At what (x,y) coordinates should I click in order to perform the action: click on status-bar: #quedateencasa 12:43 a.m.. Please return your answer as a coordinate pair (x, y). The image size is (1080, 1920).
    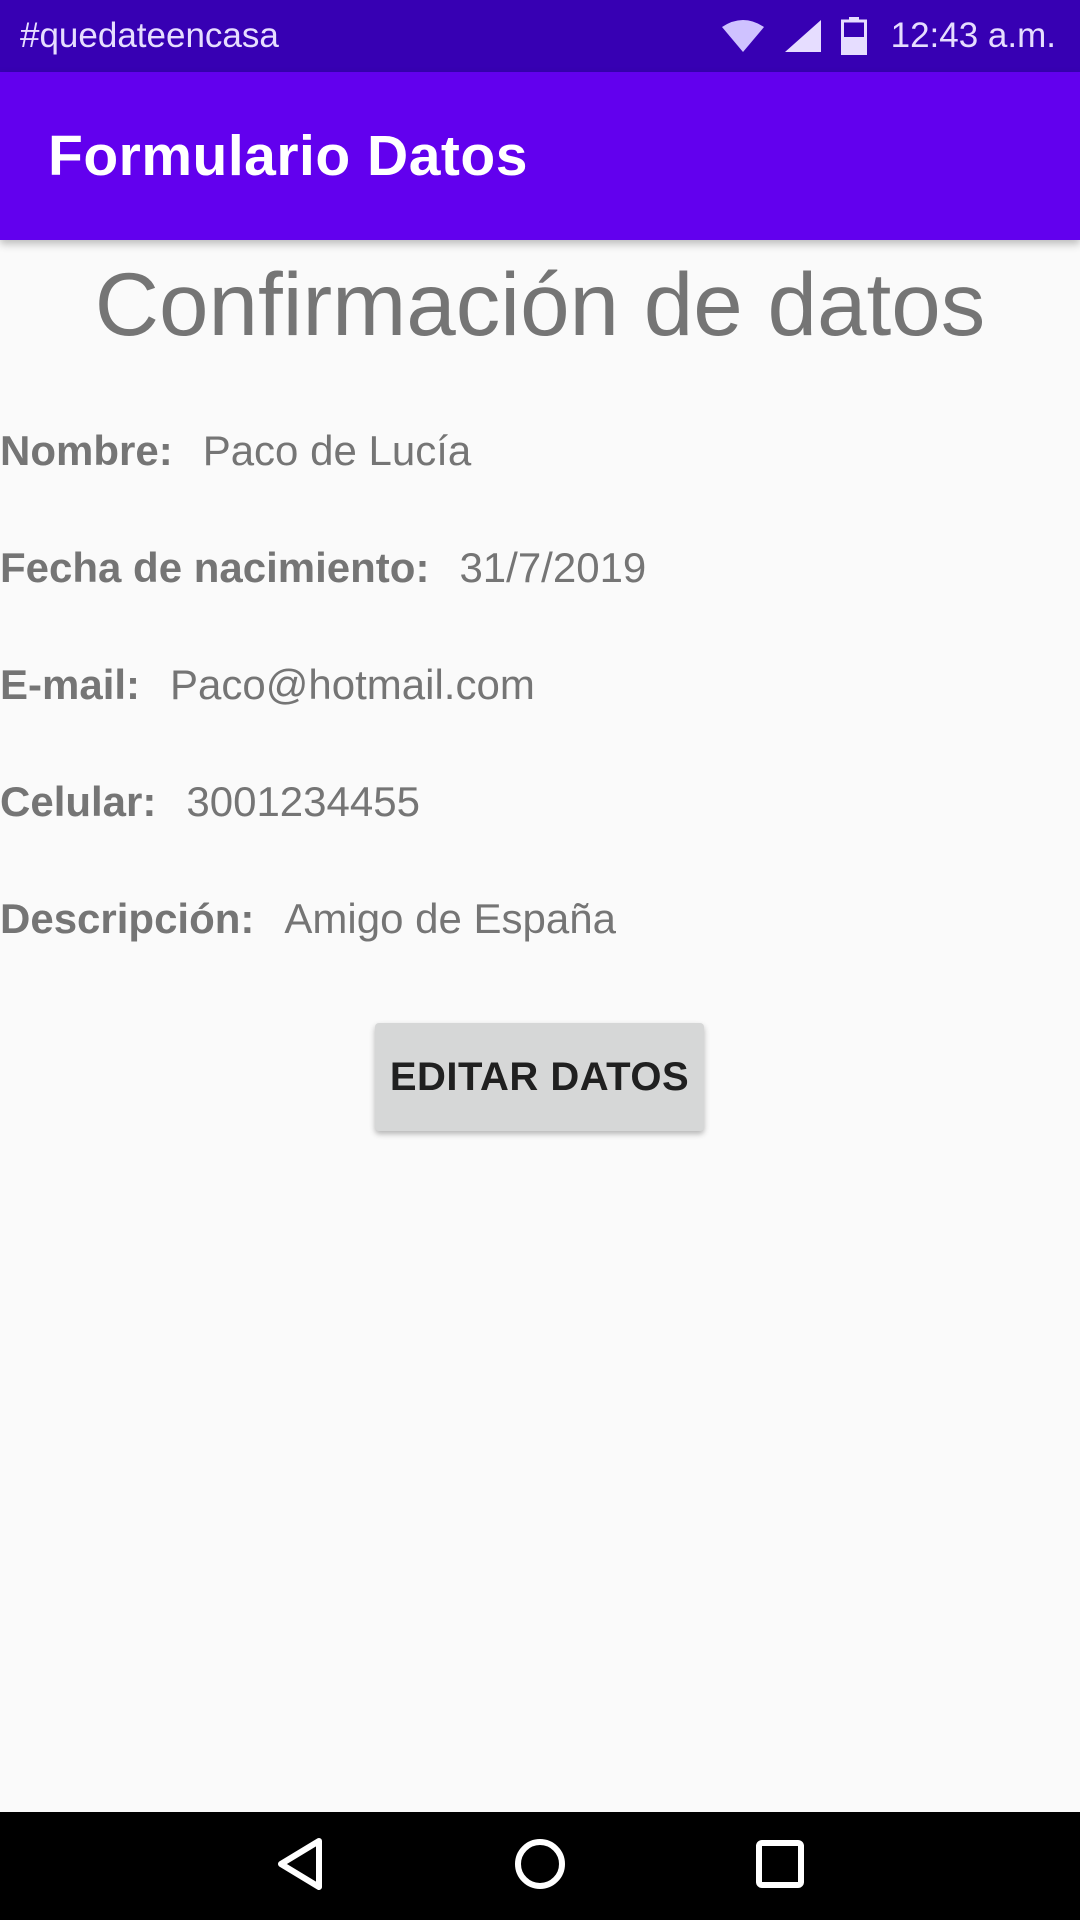
    Looking at the image, I should click on (540, 36).